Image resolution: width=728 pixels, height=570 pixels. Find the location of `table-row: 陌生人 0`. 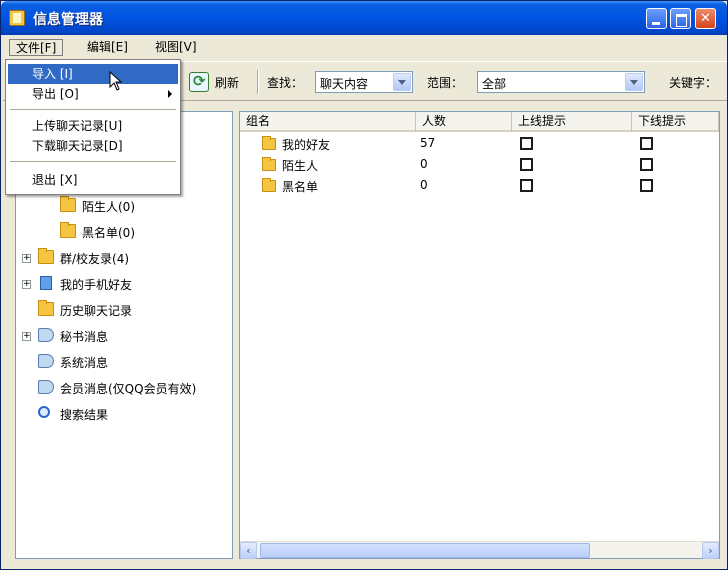

table-row: 陌生人 0 is located at coordinates (479, 165).